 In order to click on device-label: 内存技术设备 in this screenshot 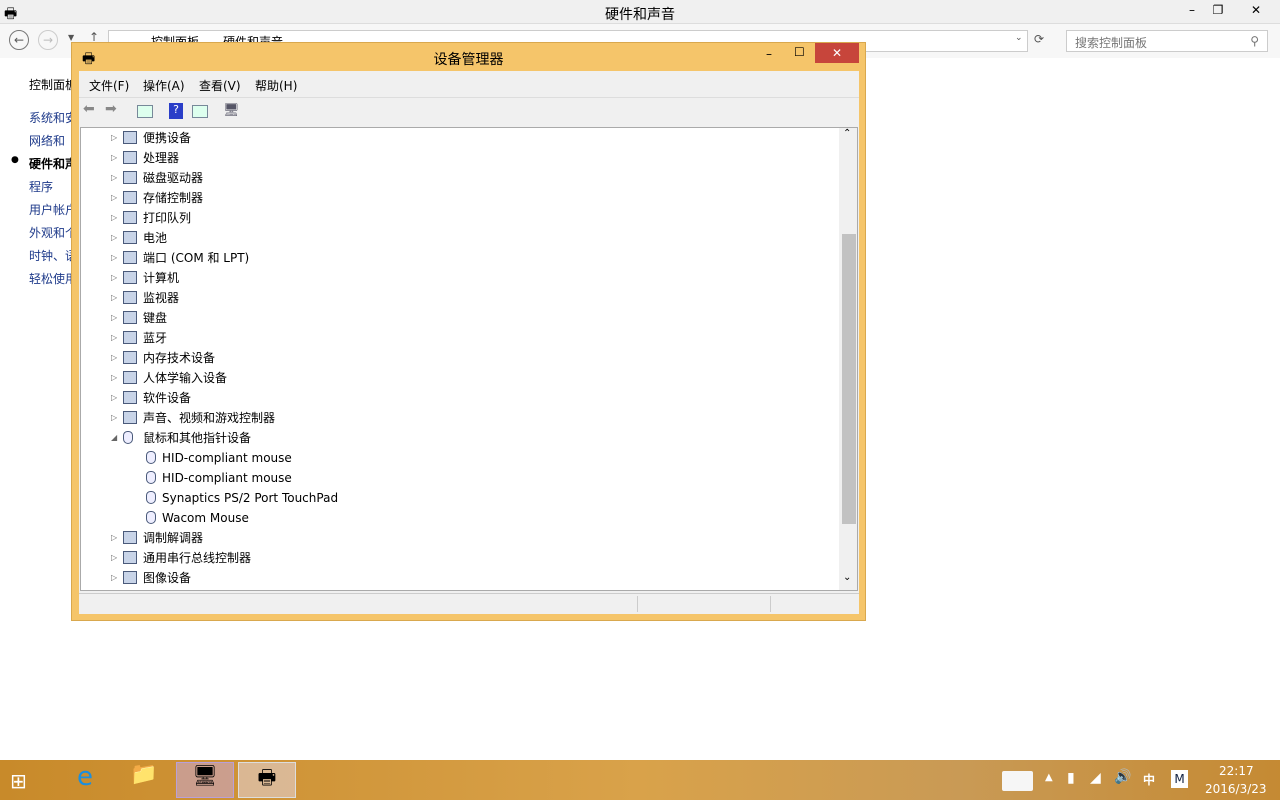, I will do `click(179, 358)`.